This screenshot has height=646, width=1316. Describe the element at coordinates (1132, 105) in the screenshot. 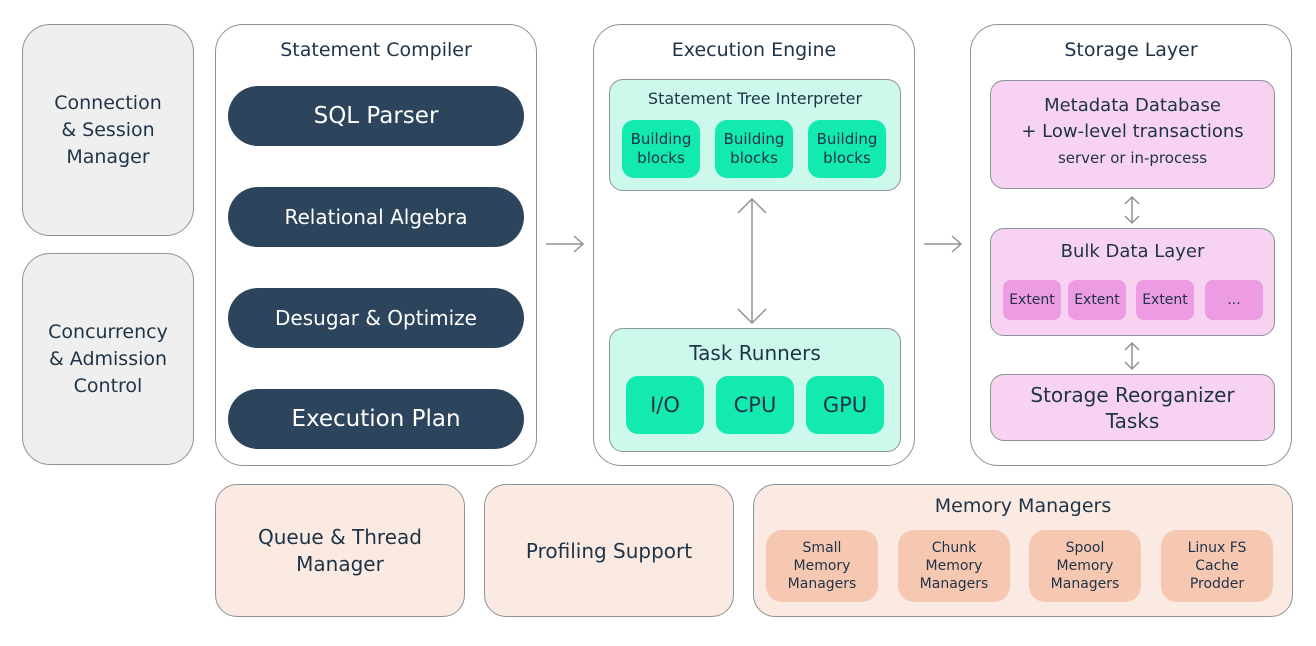

I see `metadata-database-title: Metadata Database` at that location.